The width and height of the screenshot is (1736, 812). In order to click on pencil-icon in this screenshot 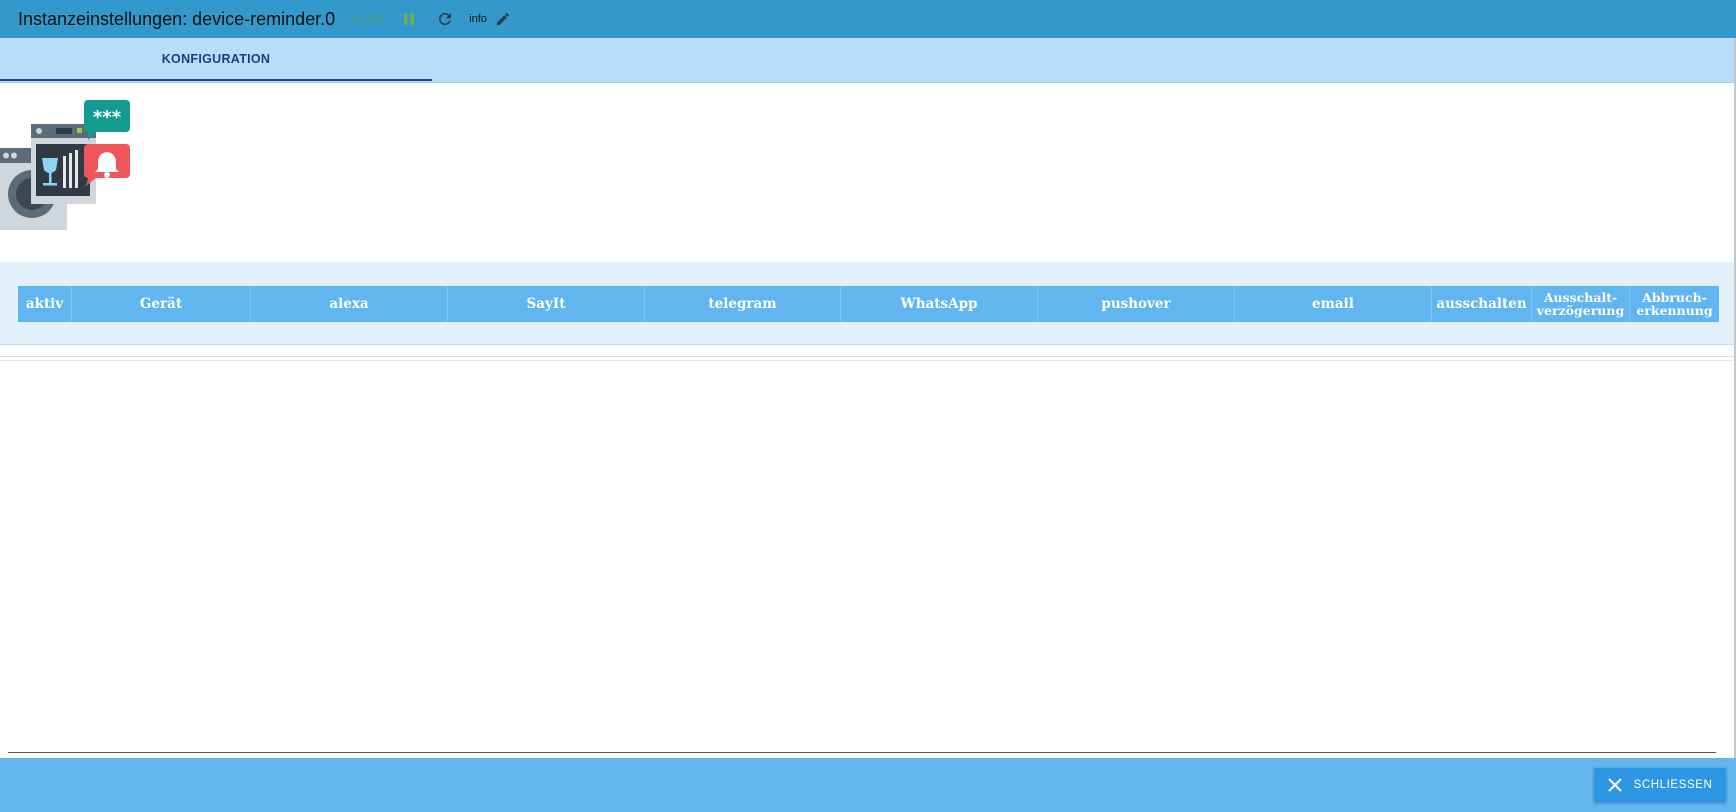, I will do `click(503, 19)`.